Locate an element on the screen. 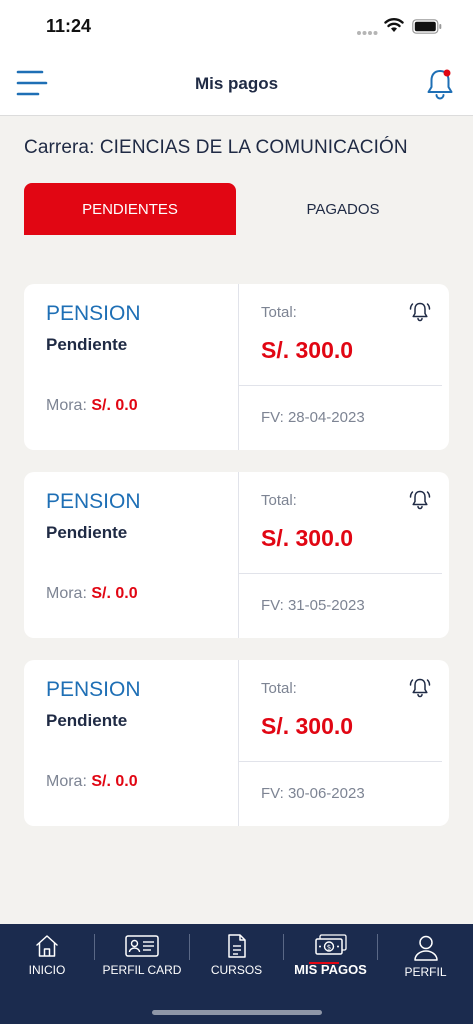 This screenshot has height=1024, width=473. status-bar: 11:24 is located at coordinates (236, 27).